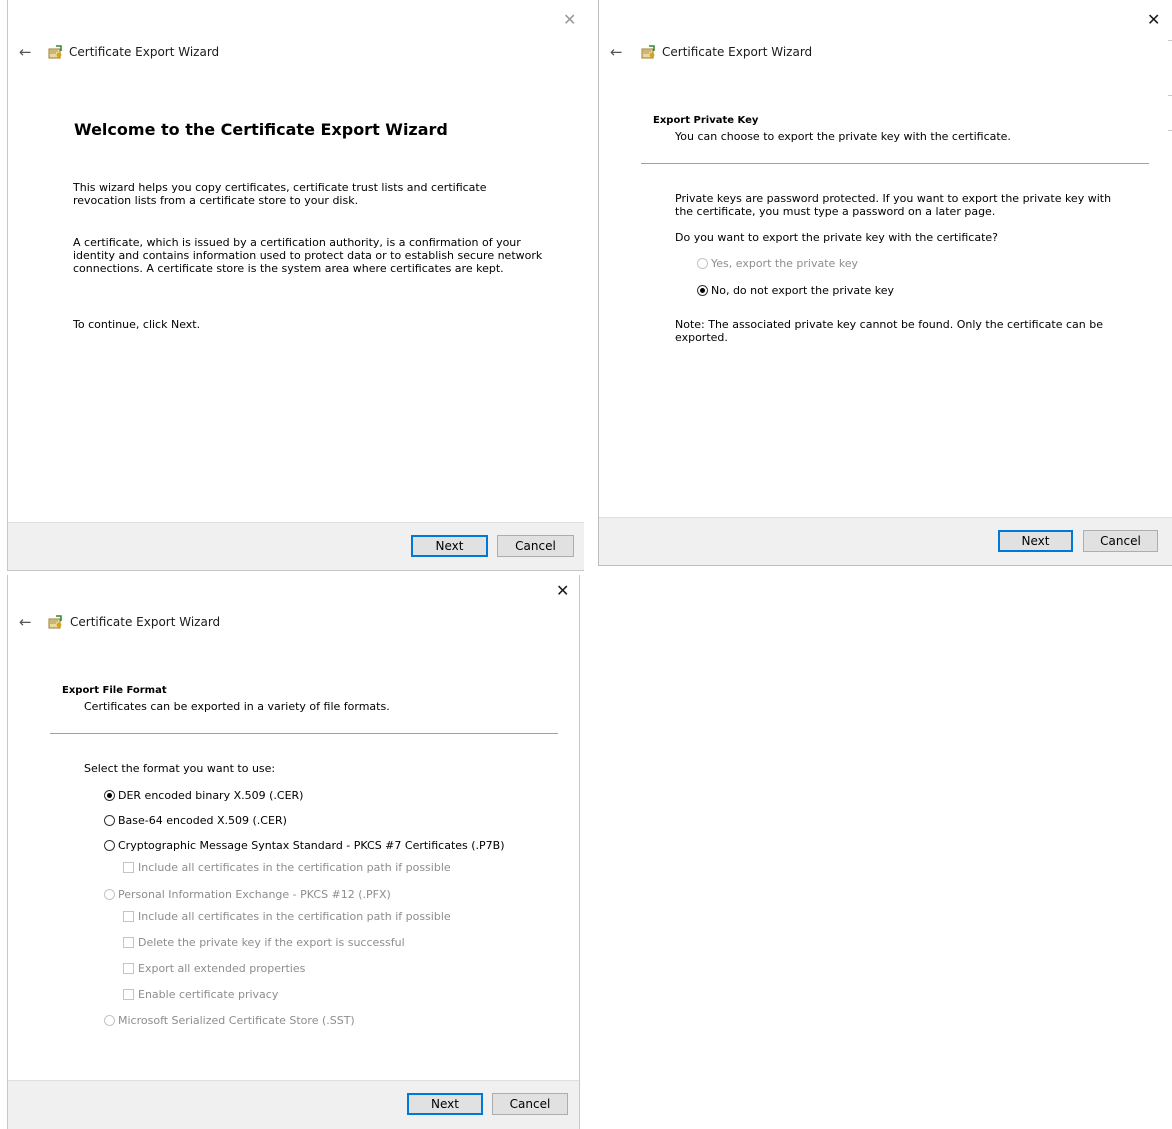  Describe the element at coordinates (211, 795) in the screenshot. I see `option-label: DER encoded binary X.509 (.CER)` at that location.